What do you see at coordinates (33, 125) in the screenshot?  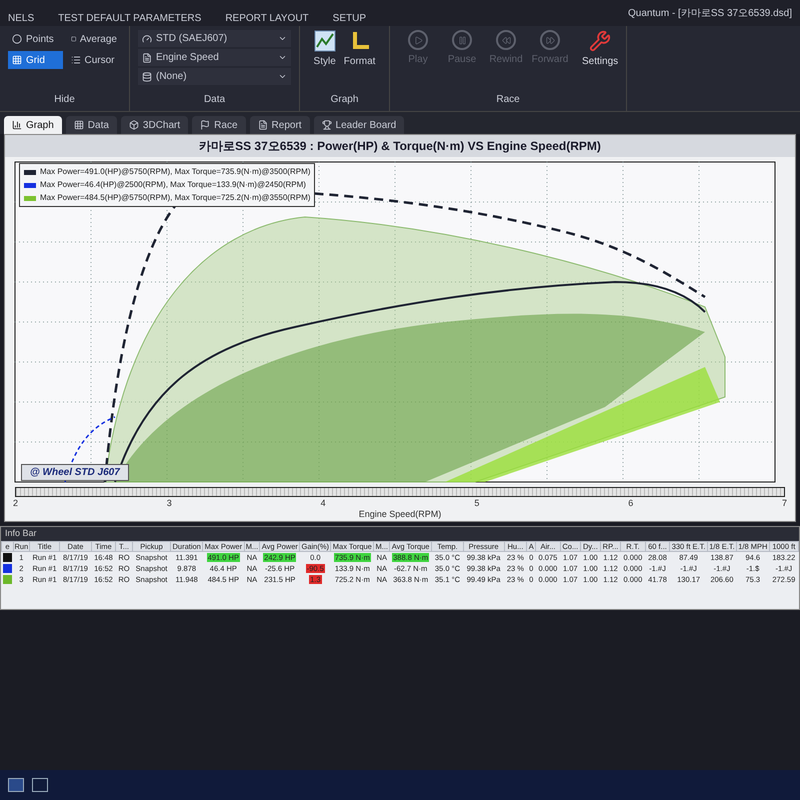 I see `document-tab: Graph` at bounding box center [33, 125].